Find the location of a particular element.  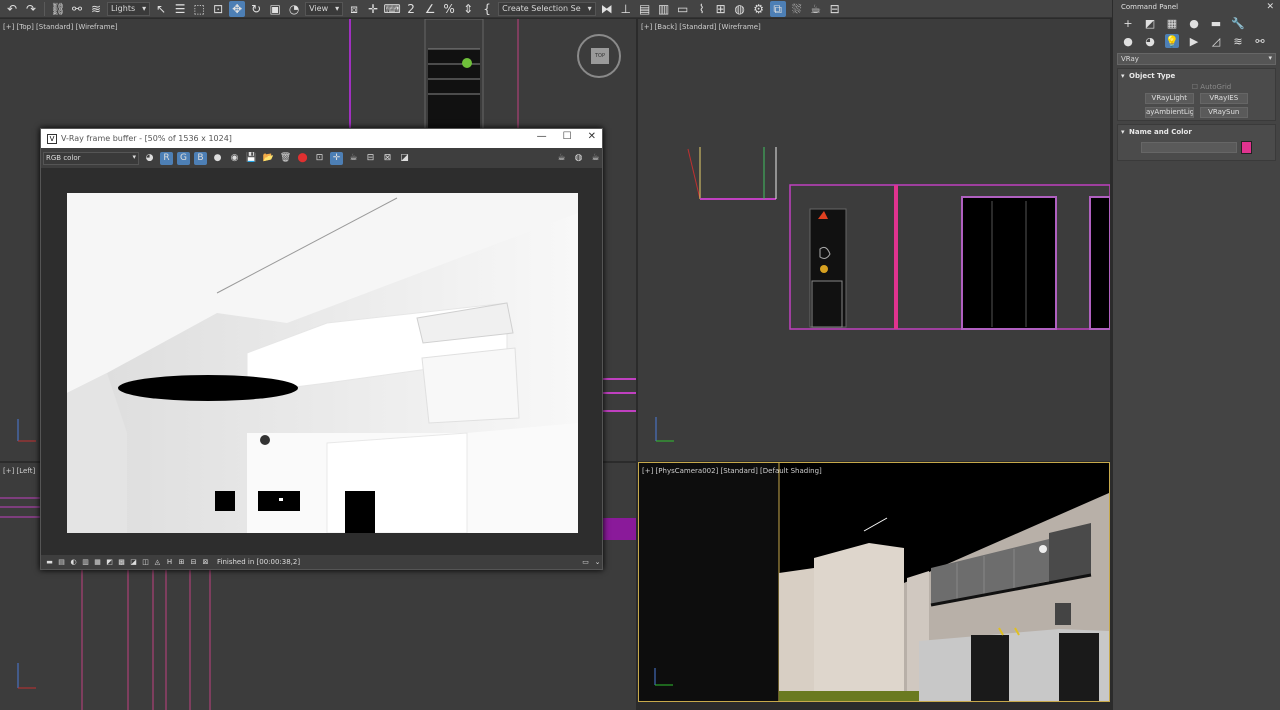

info-icon: ⊠ is located at coordinates (205, 562).